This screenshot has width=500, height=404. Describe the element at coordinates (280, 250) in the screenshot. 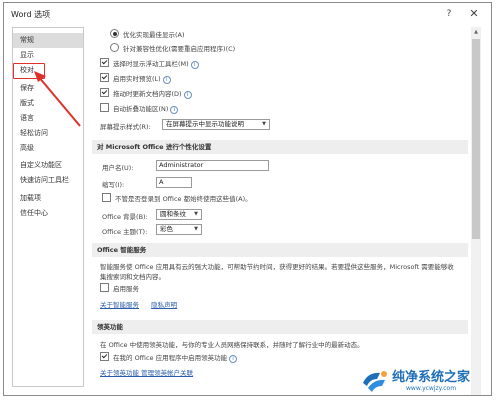

I see `smart-services-section-header: Office 智能服务` at that location.